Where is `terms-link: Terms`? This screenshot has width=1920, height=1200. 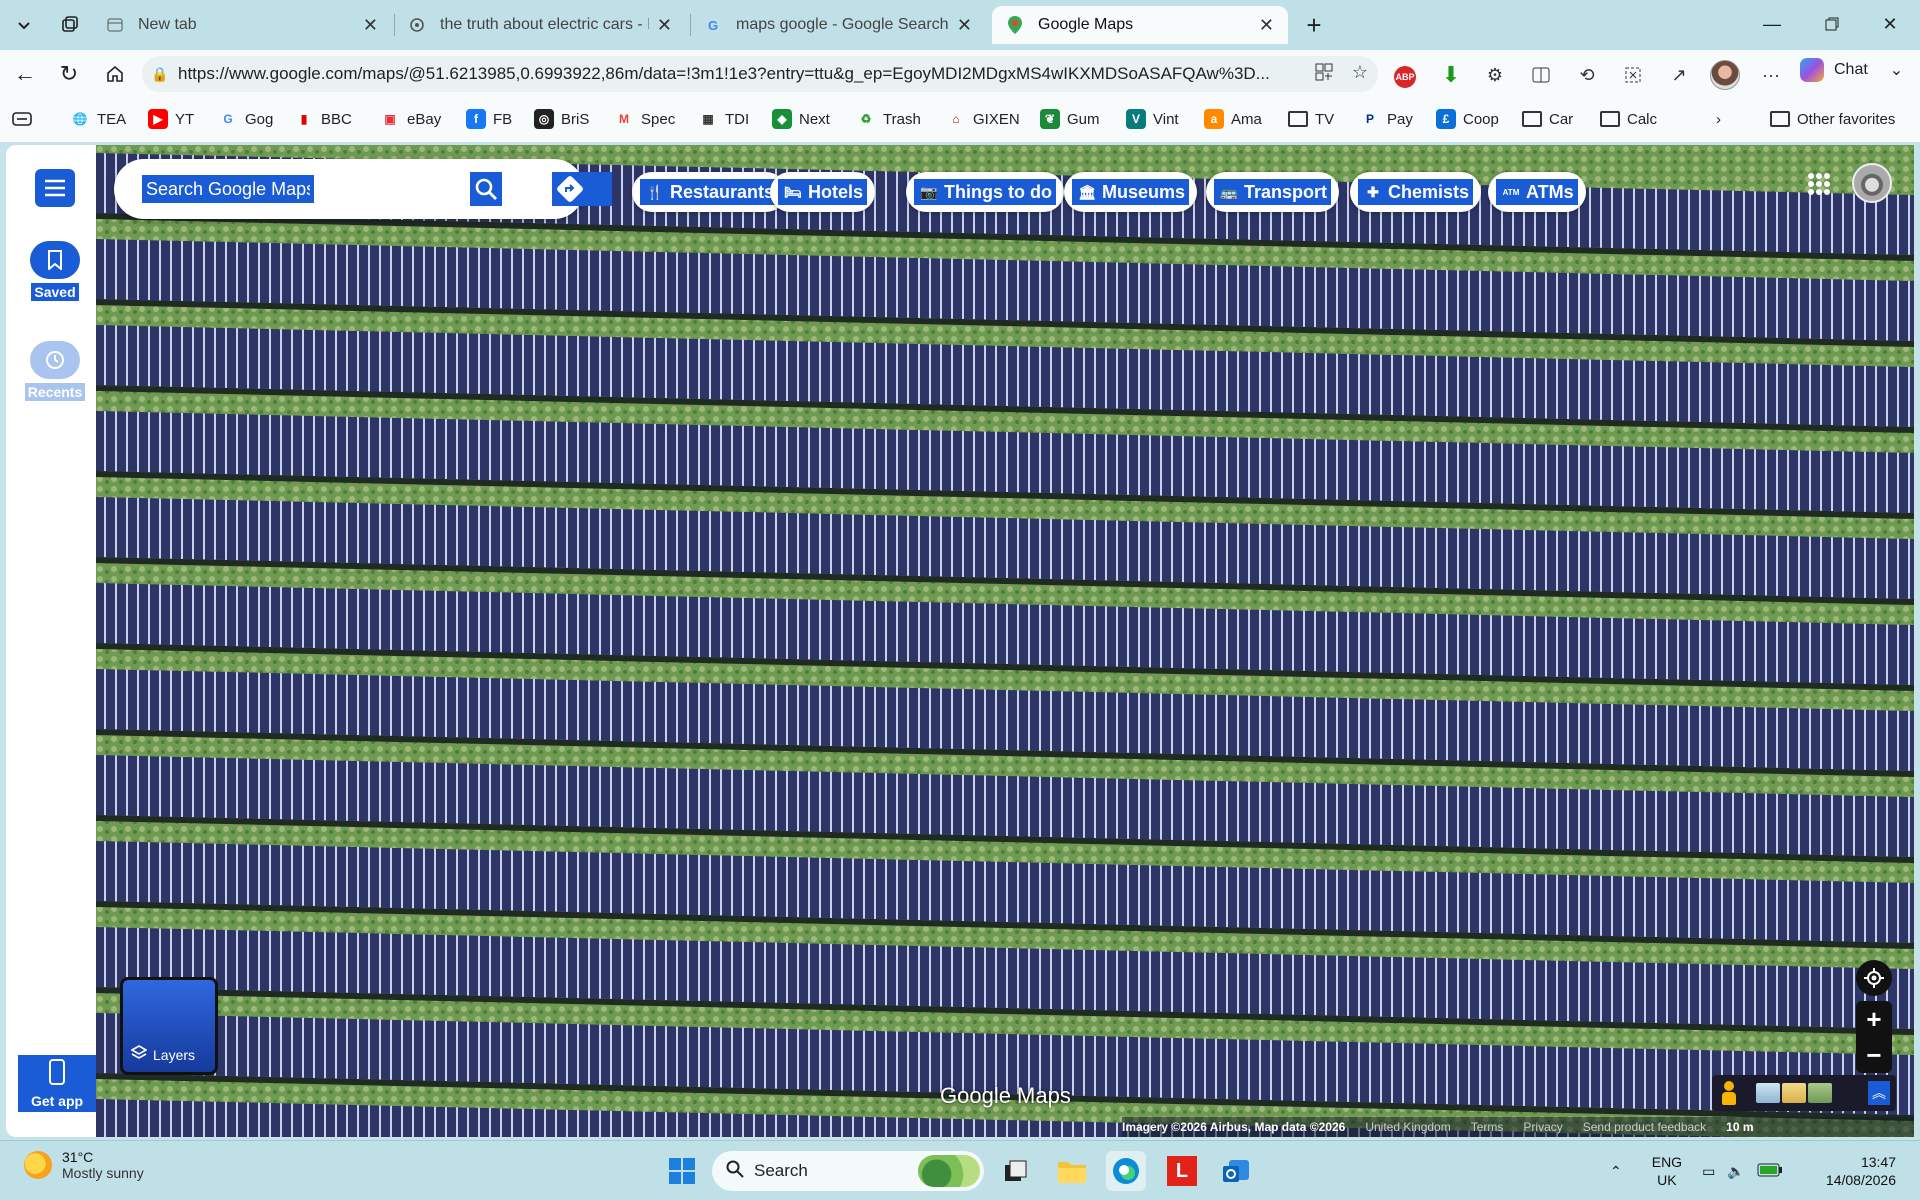
terms-link: Terms is located at coordinates (1487, 1127).